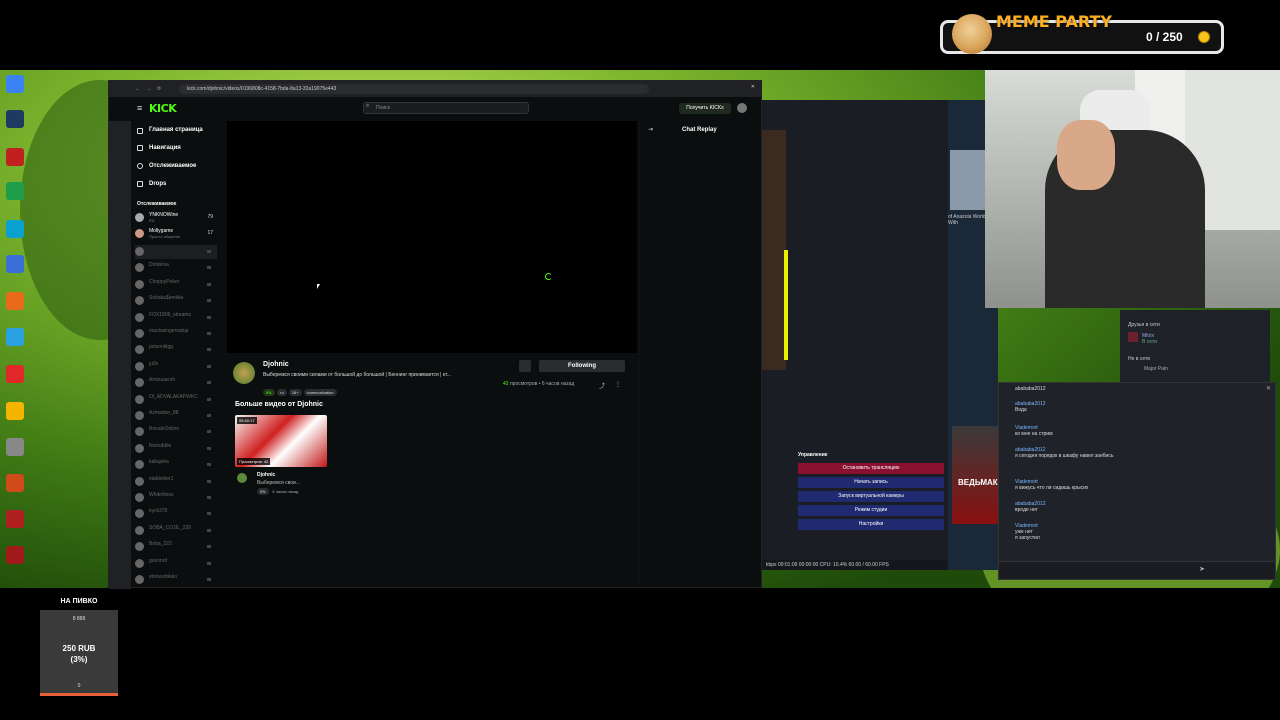 The image size is (1280, 720). What do you see at coordinates (176, 234) in the screenshot?
I see `sidebar-channel: Mollygame Просто общение 17` at bounding box center [176, 234].